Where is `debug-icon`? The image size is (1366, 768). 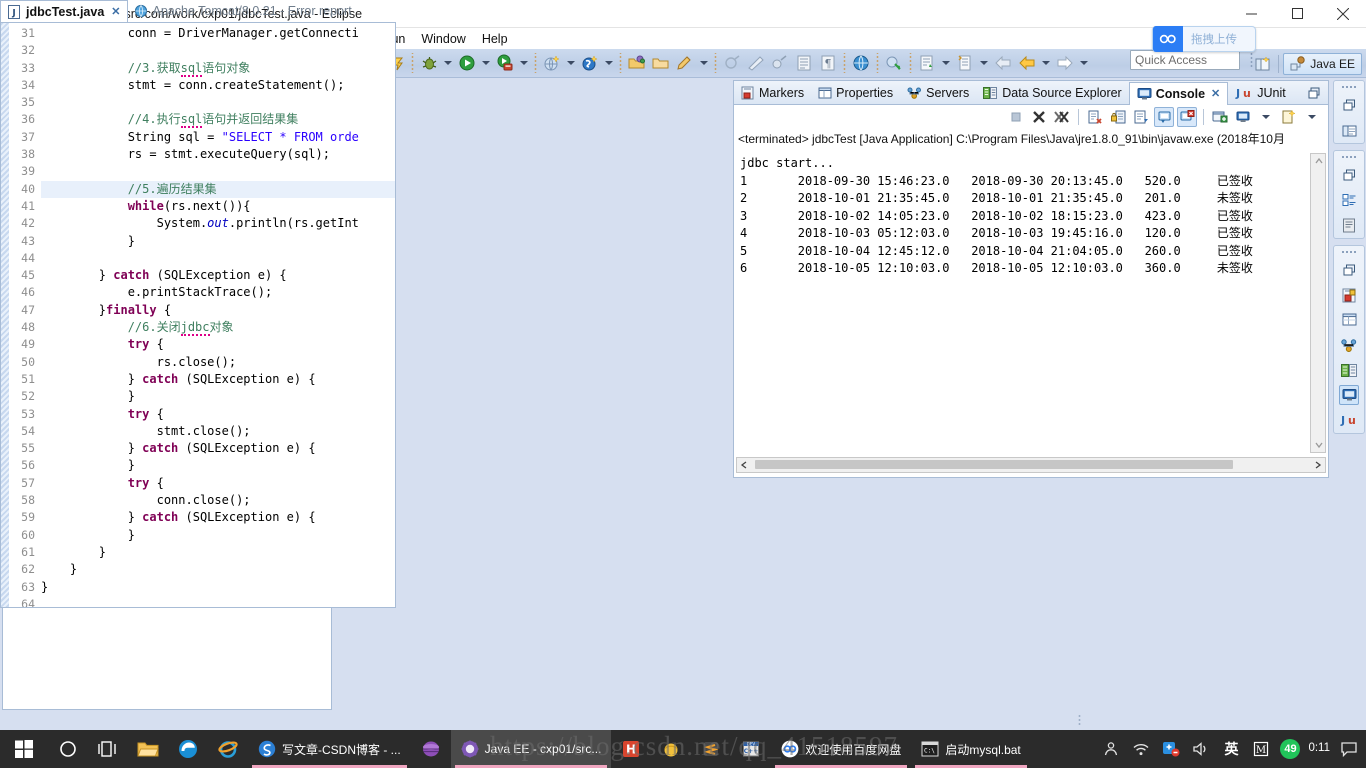
debug-icon is located at coordinates (429, 63).